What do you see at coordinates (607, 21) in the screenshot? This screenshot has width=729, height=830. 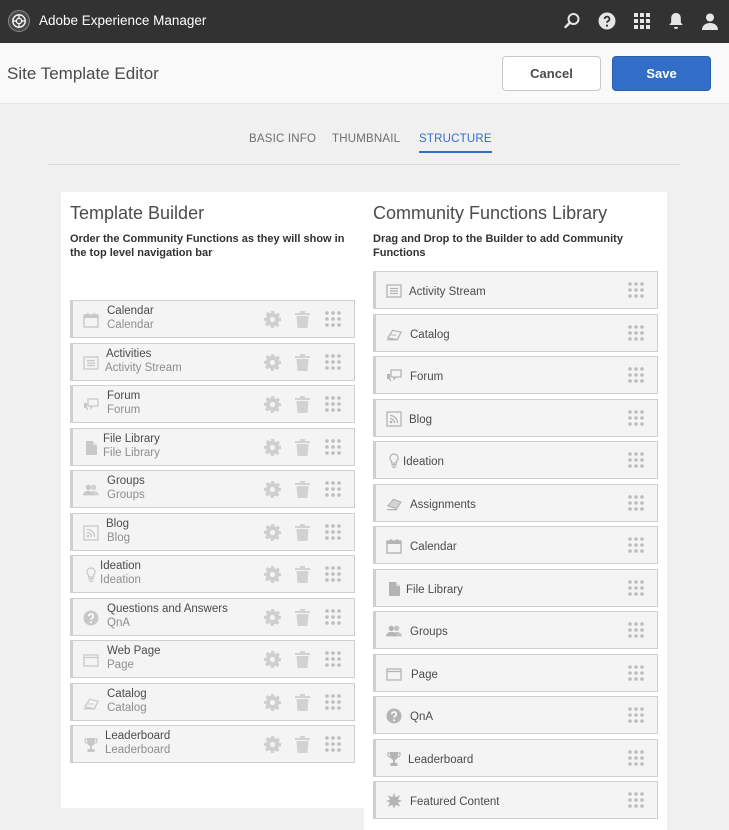 I see `help-icon` at bounding box center [607, 21].